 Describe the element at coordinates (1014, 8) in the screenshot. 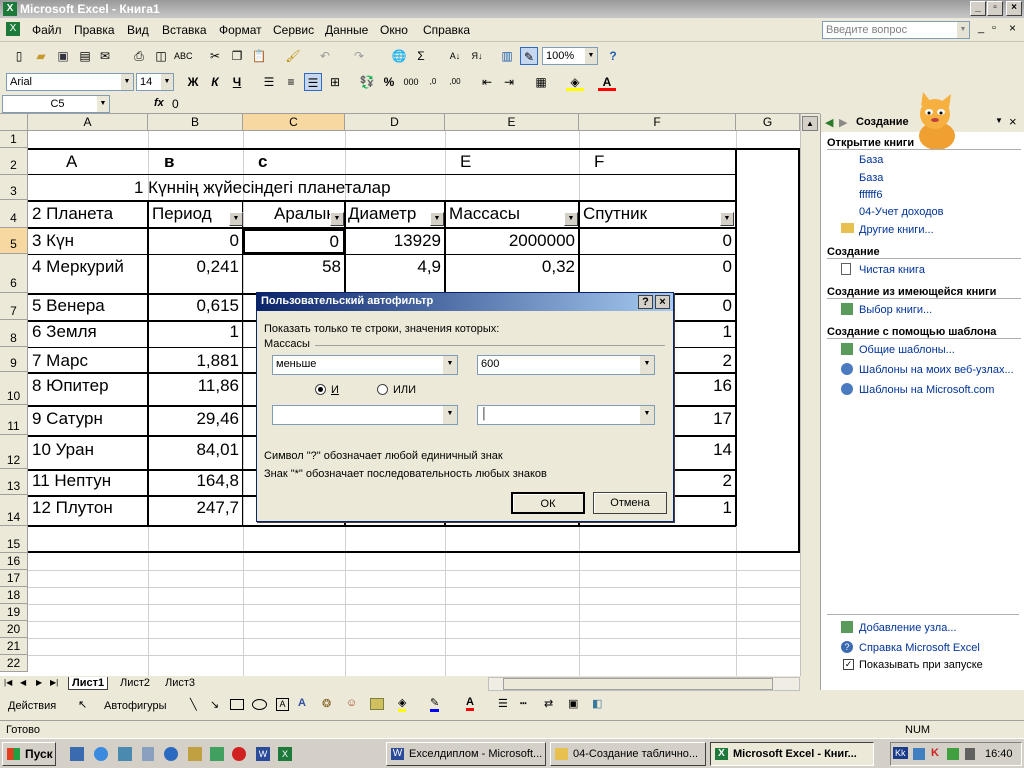

I see `close-button: ×` at that location.